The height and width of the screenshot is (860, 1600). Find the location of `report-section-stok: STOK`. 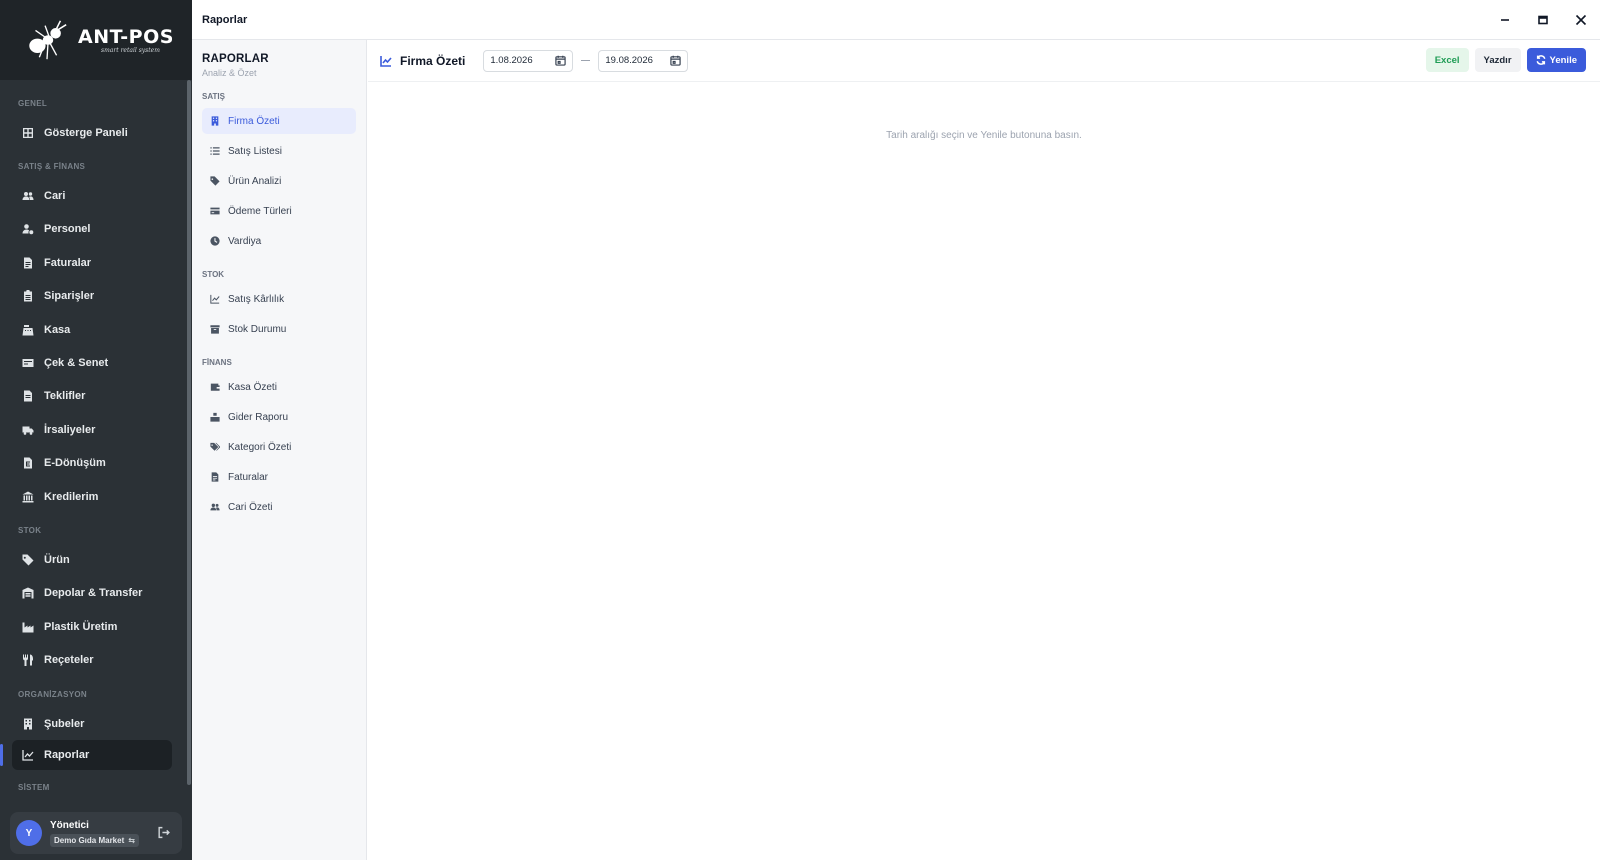

report-section-stok: STOK is located at coordinates (213, 274).